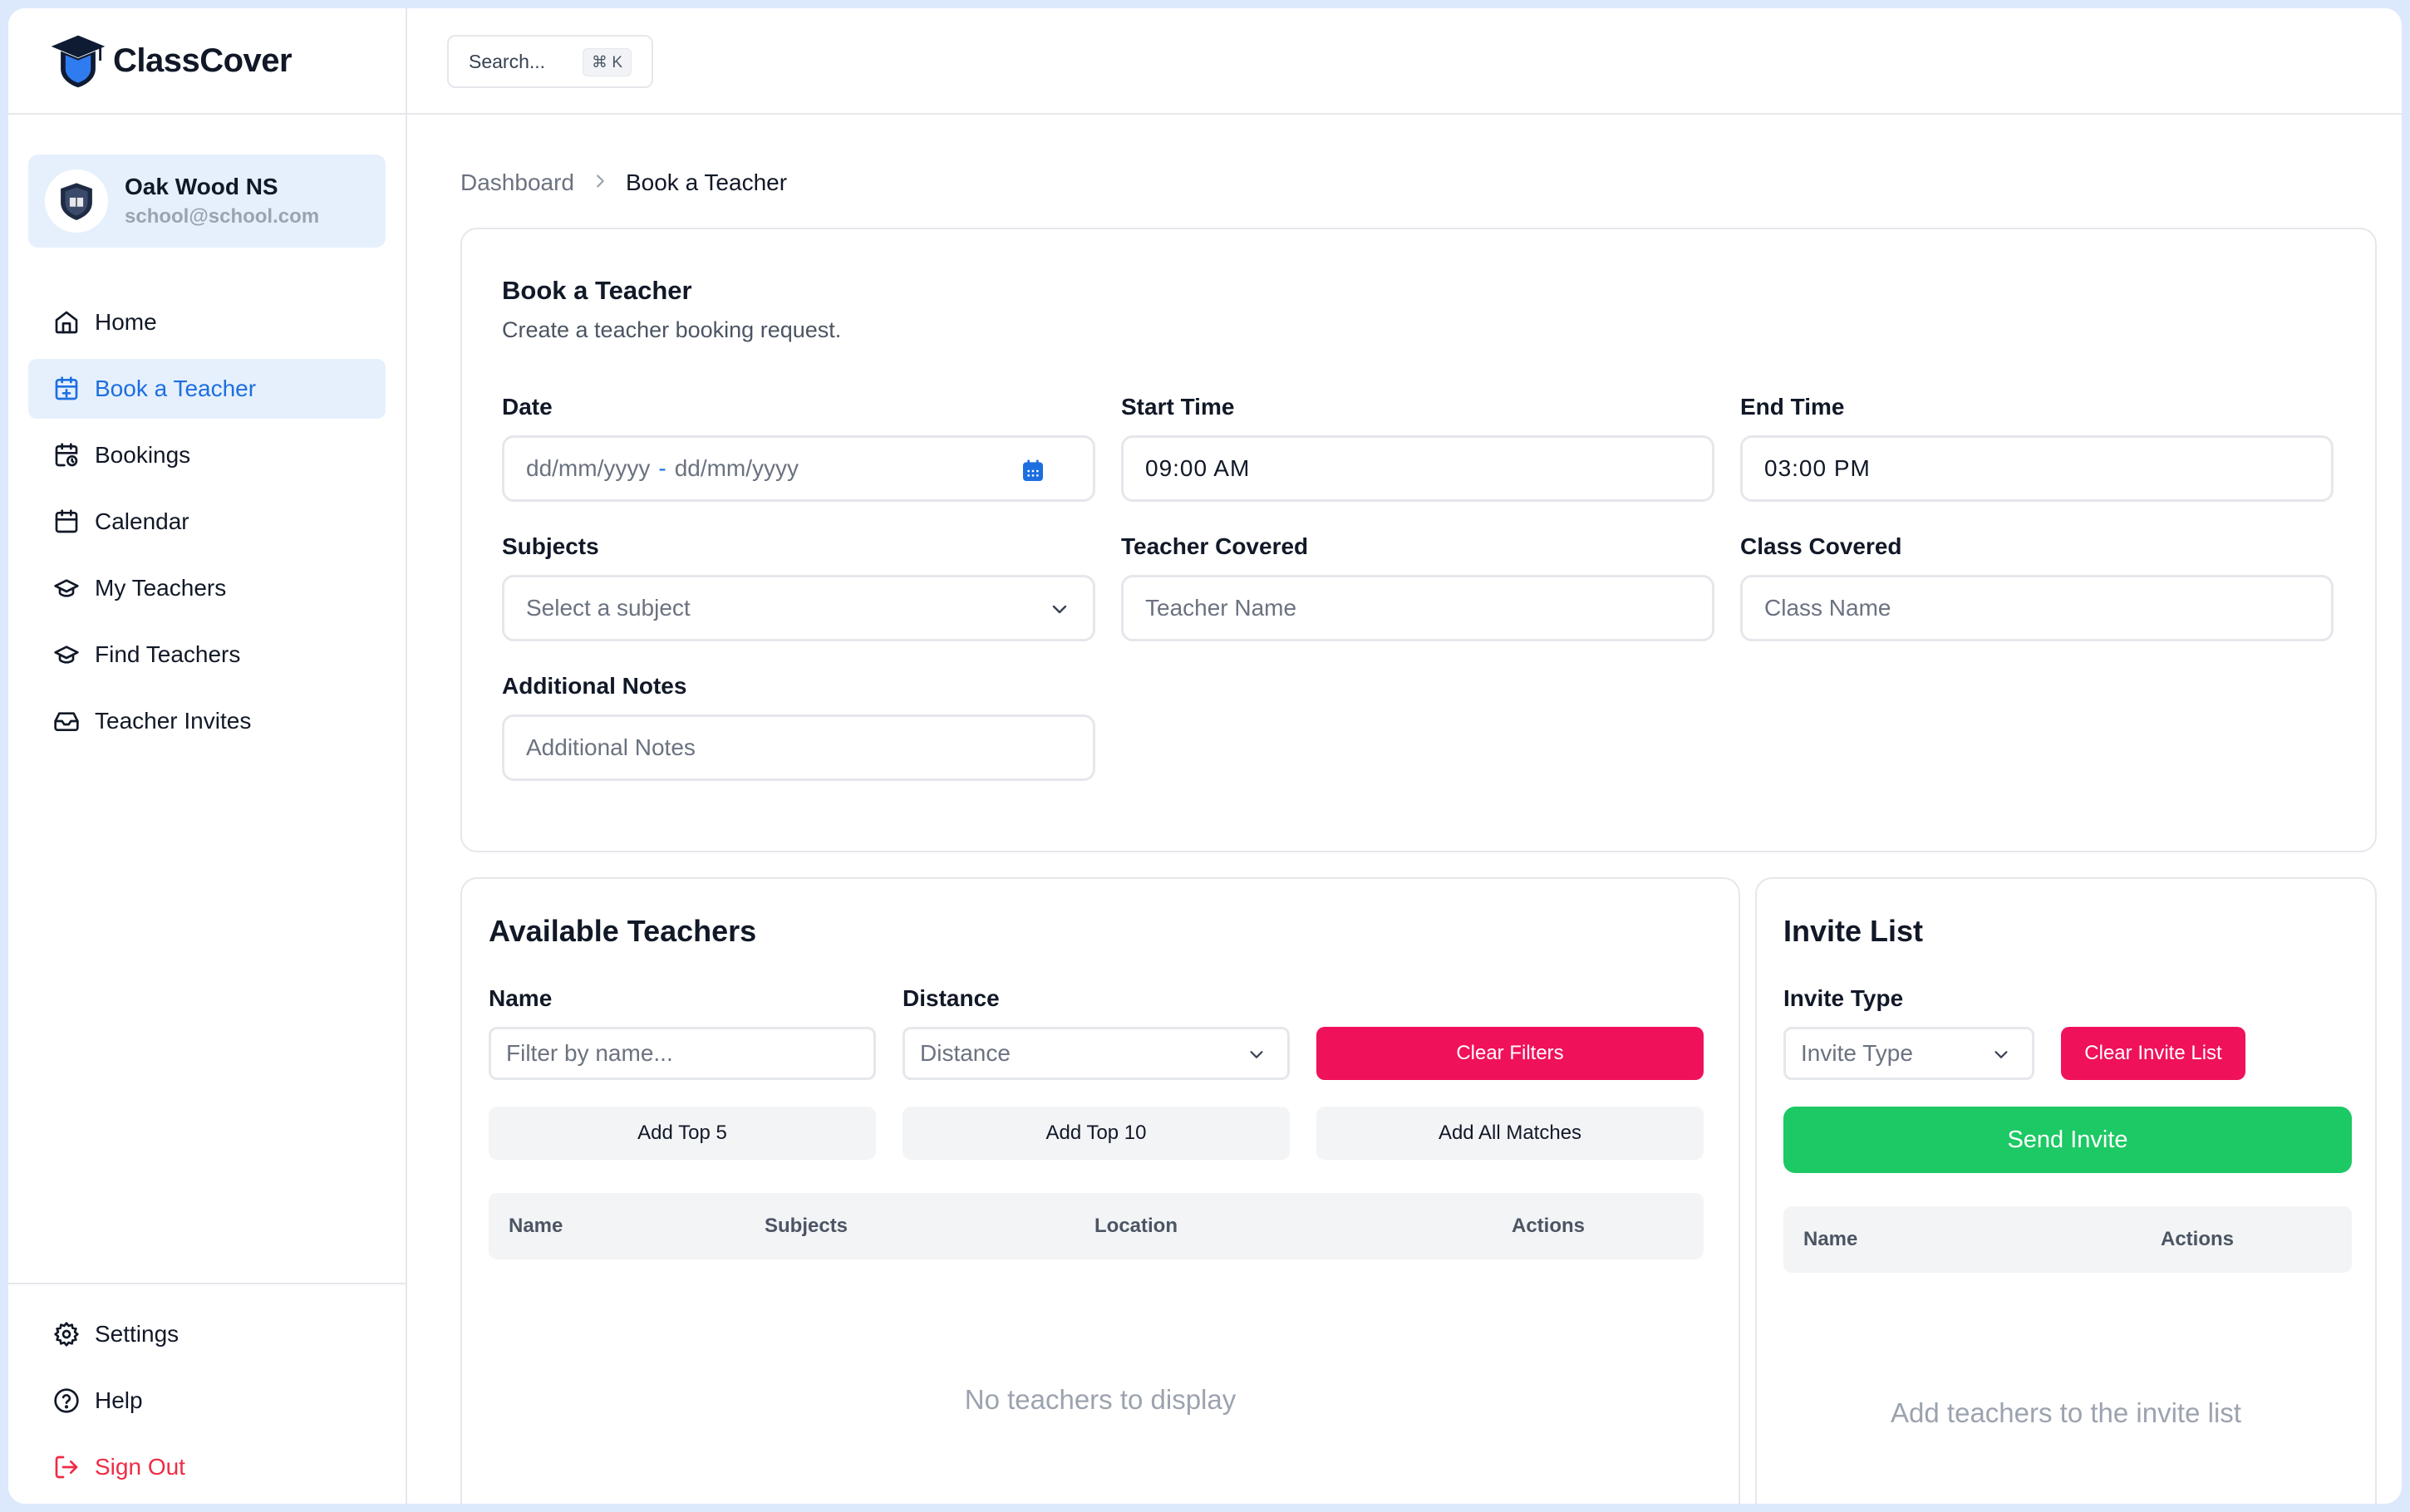 The image size is (2410, 1512). What do you see at coordinates (965, 1053) in the screenshot?
I see `distance-value: Distance` at bounding box center [965, 1053].